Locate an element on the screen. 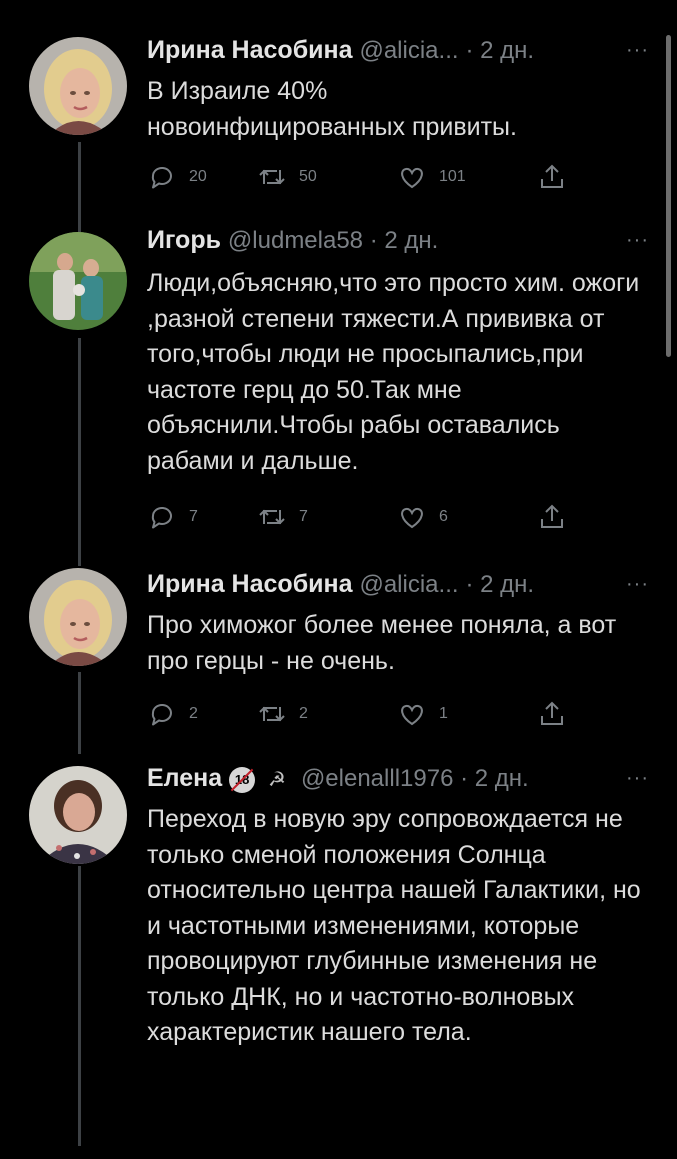 The height and width of the screenshot is (1159, 677). like-button: 101 is located at coordinates (431, 177).